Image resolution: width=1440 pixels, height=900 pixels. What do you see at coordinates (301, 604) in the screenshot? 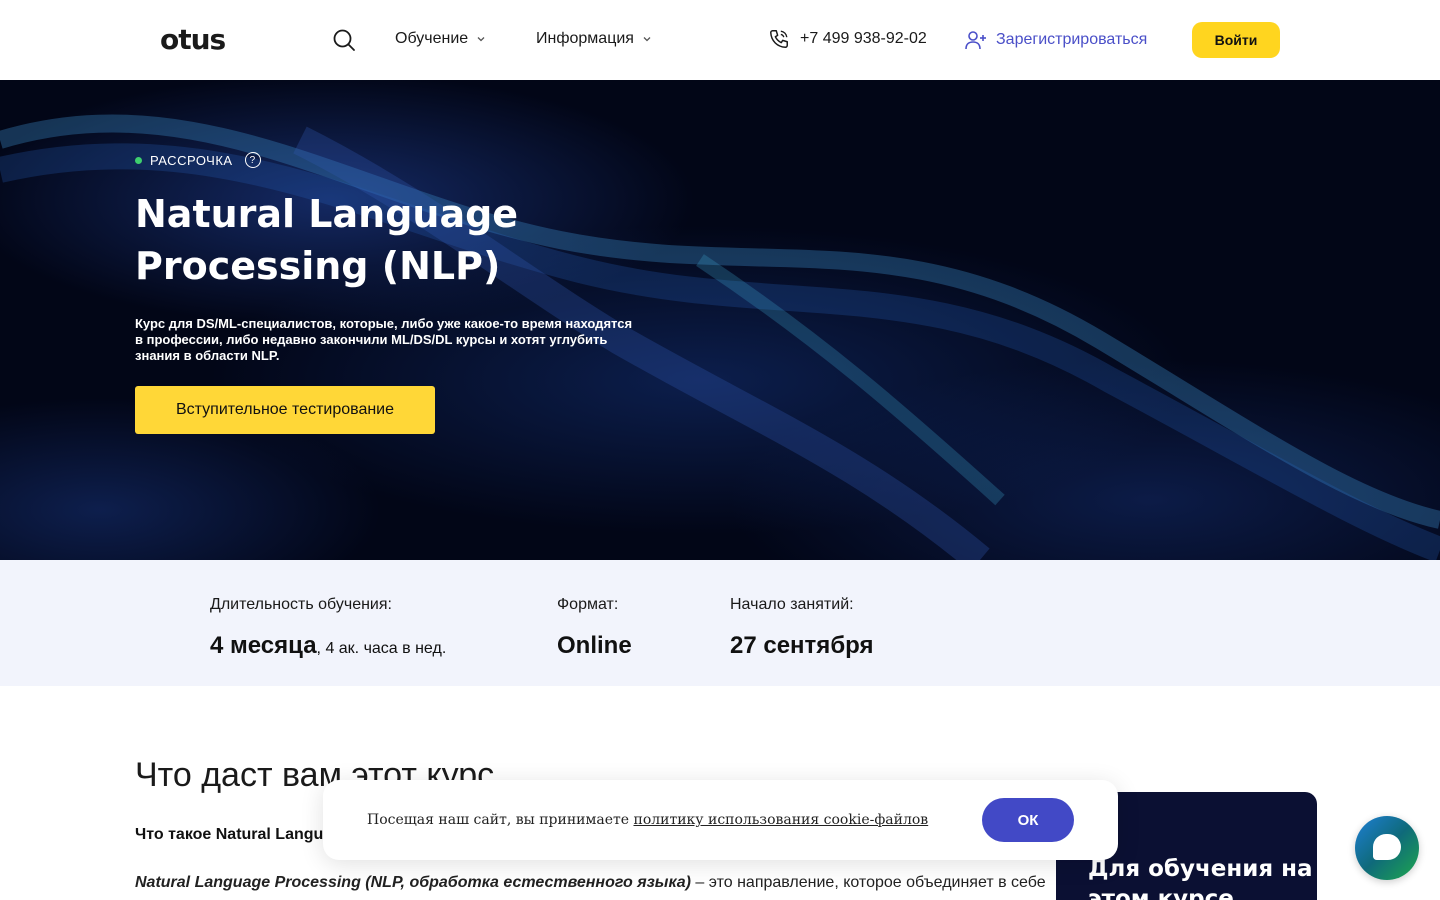
I see `duration-label: Длительность обучения:` at bounding box center [301, 604].